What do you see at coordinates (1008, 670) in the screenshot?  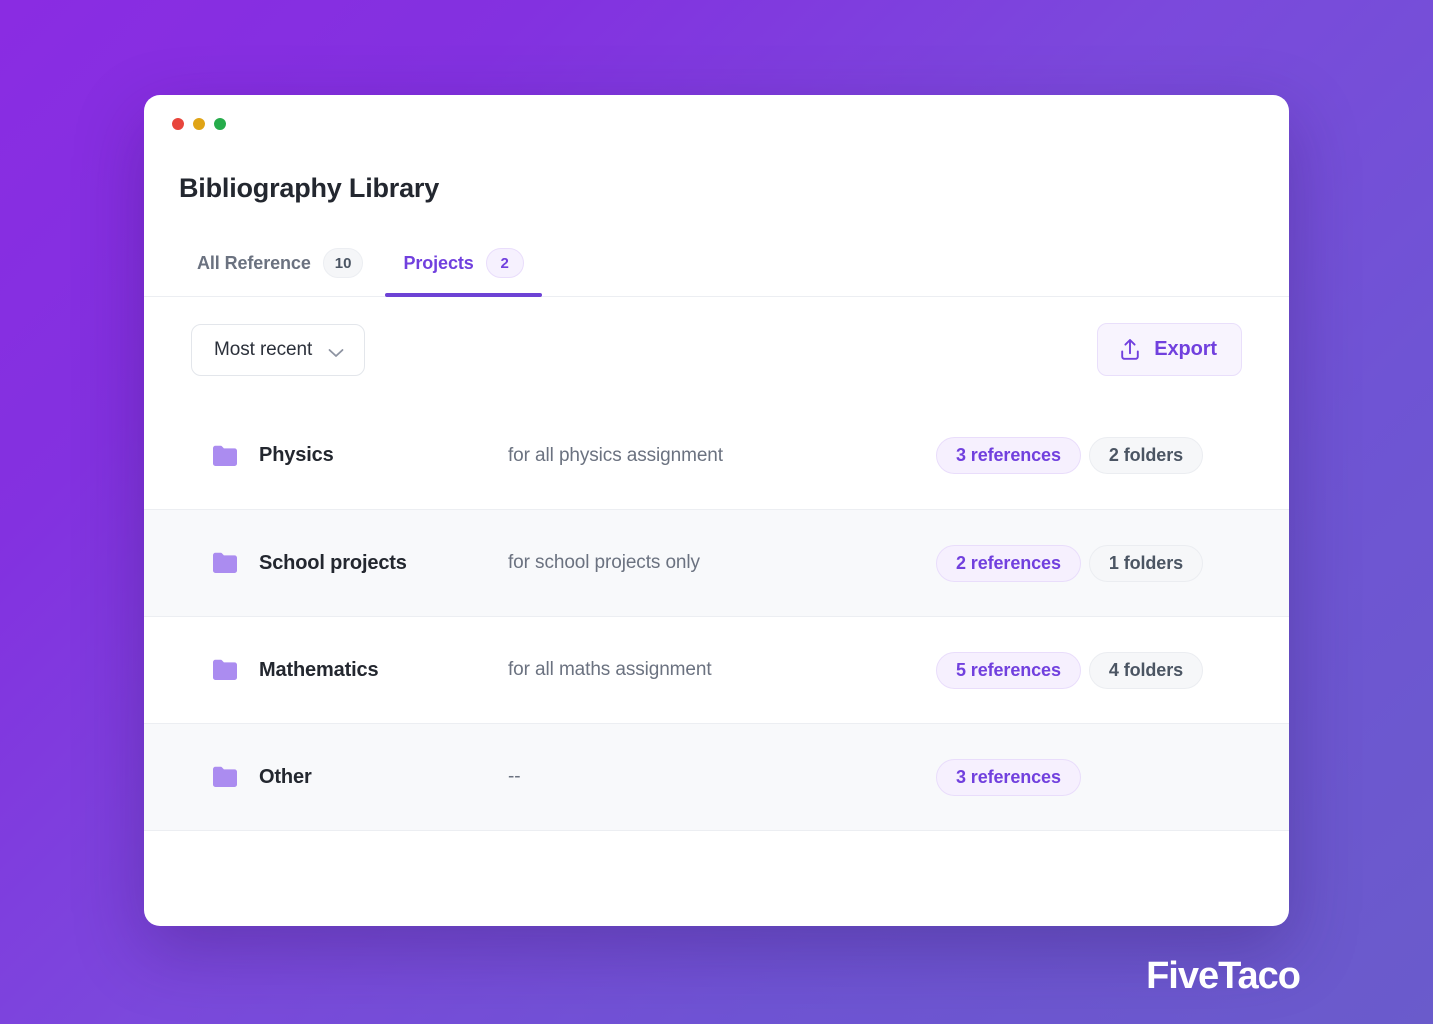 I see `references-badge: 5 references` at bounding box center [1008, 670].